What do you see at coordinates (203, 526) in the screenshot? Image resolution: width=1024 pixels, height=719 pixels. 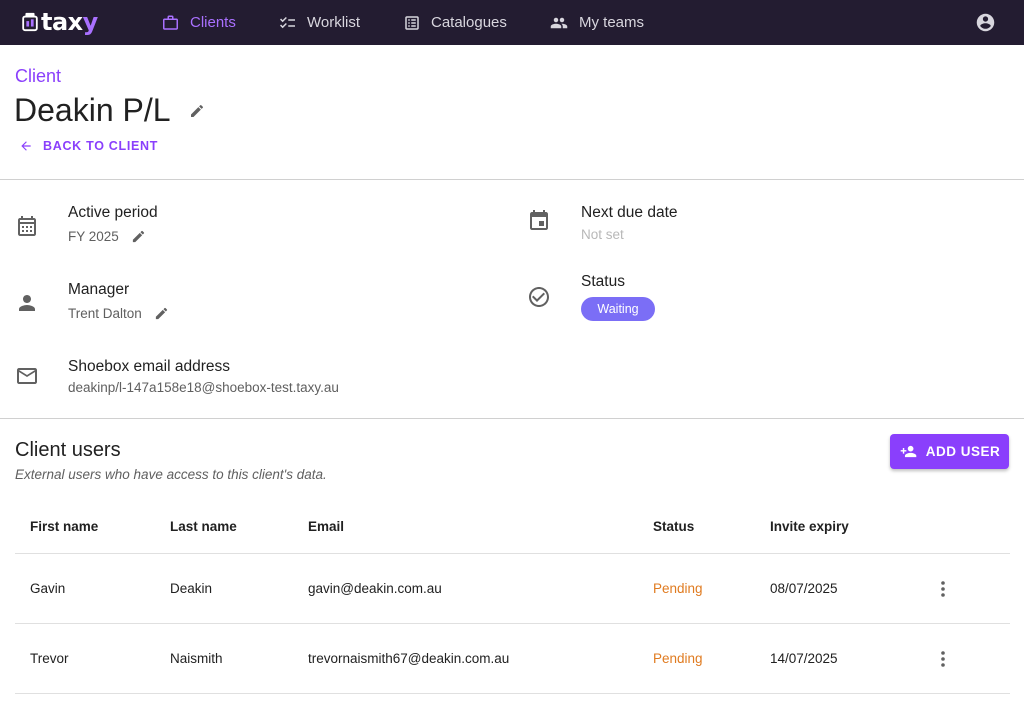 I see `column-header-last-name: Last name` at bounding box center [203, 526].